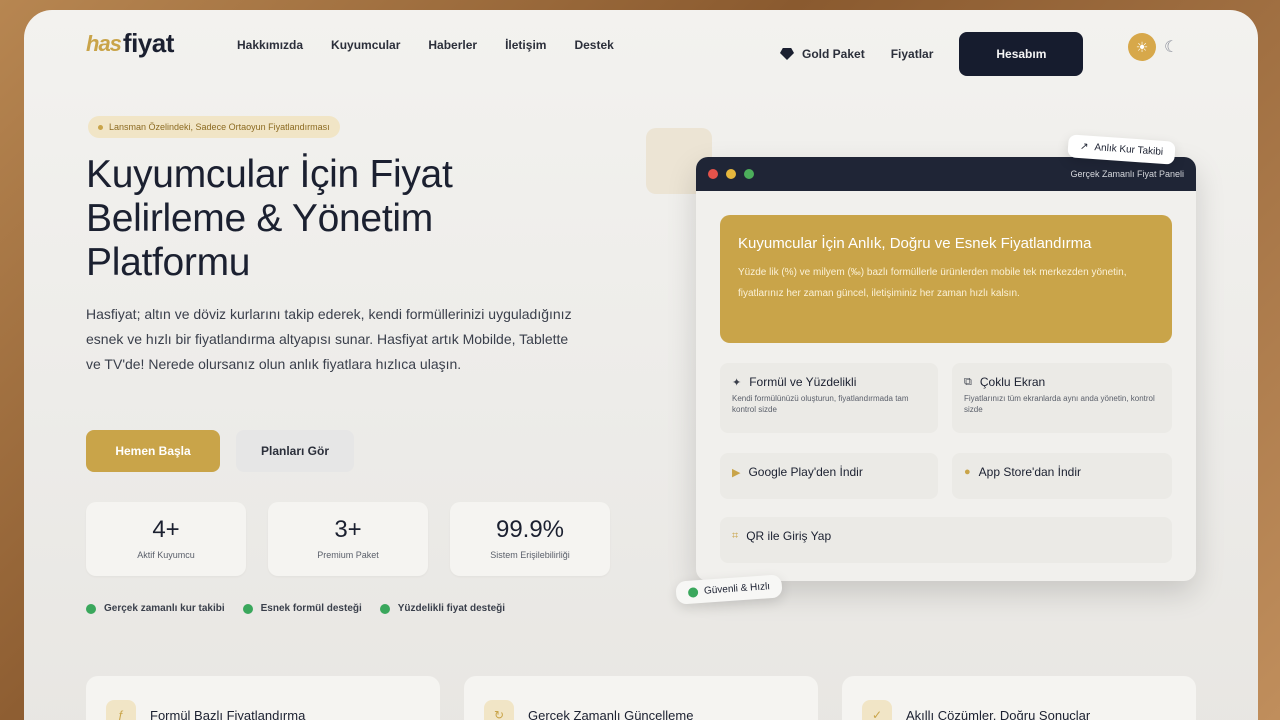  What do you see at coordinates (530, 555) in the screenshot?
I see `stat-label: Sistem Erişilebilirliği` at bounding box center [530, 555].